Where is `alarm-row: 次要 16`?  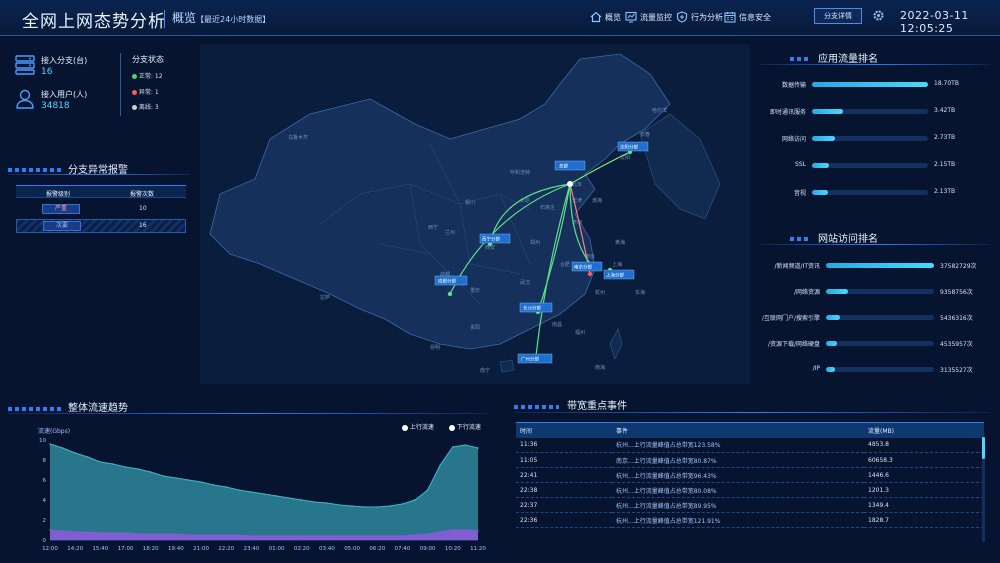
alarm-row: 次要 16 is located at coordinates (101, 226).